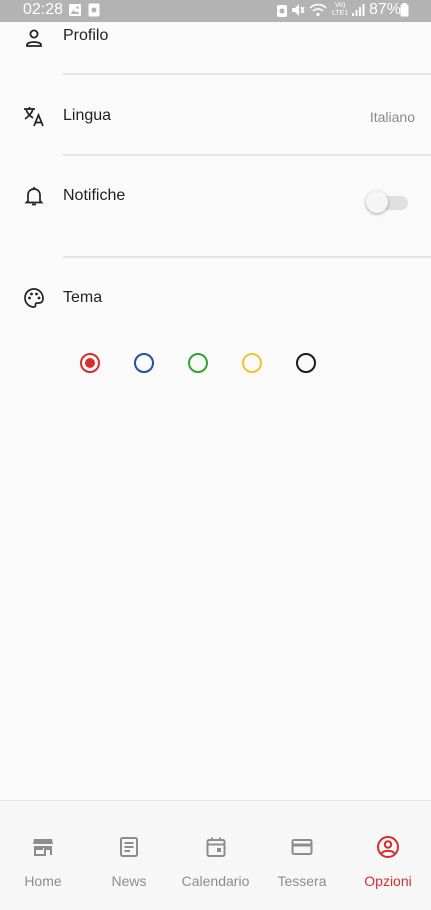 This screenshot has width=431, height=910. Describe the element at coordinates (83, 297) in the screenshot. I see `theme-label: Tema` at that location.